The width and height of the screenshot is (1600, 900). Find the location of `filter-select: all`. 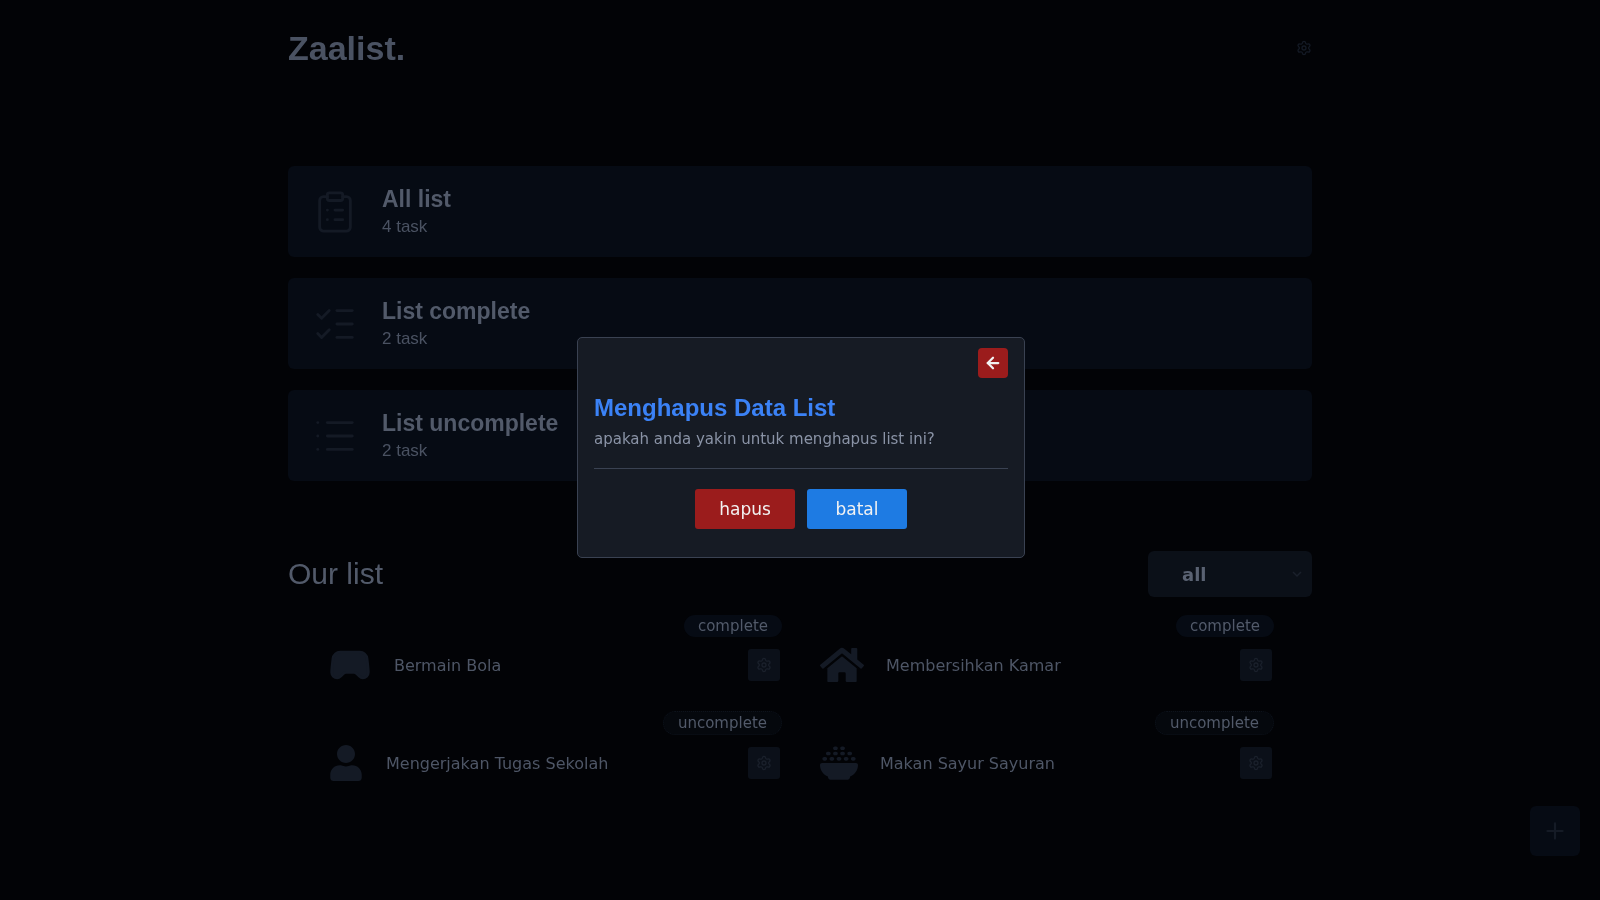

filter-select: all is located at coordinates (1230, 574).